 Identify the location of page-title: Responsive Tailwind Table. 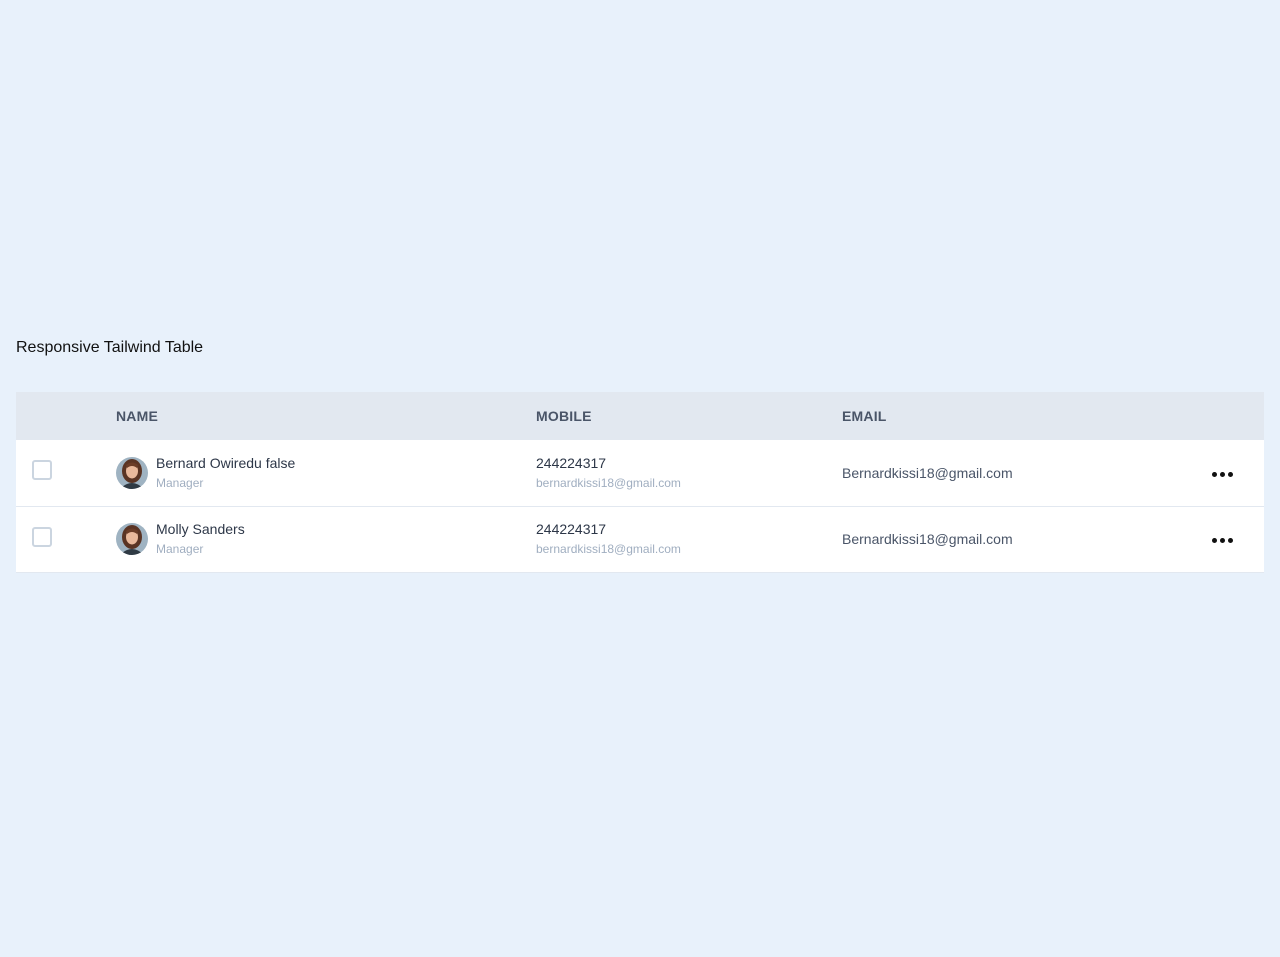
(110, 347).